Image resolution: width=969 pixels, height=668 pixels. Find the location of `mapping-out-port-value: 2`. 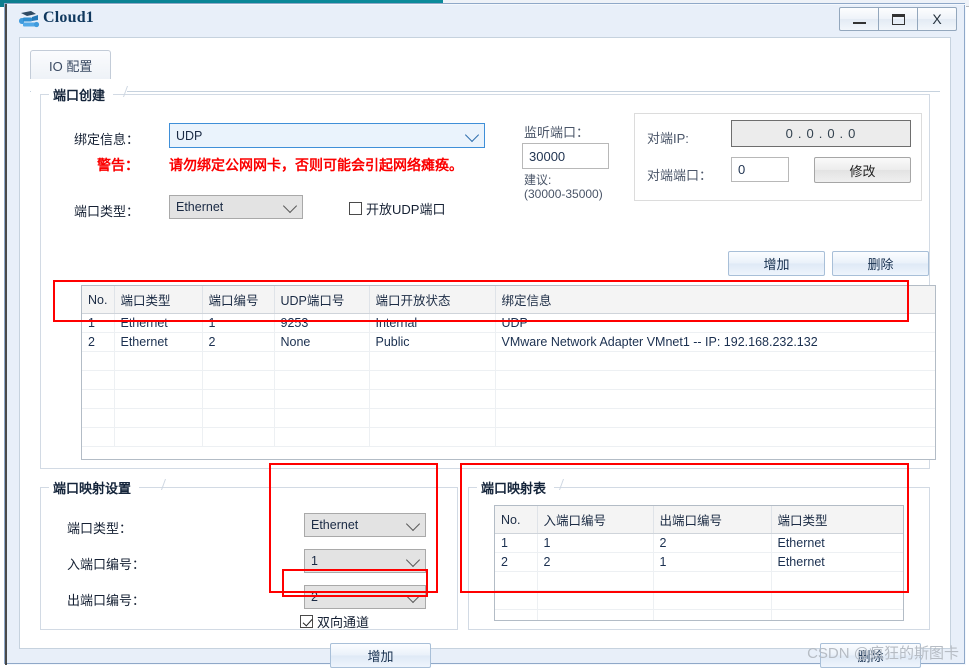

mapping-out-port-value: 2 is located at coordinates (314, 597).